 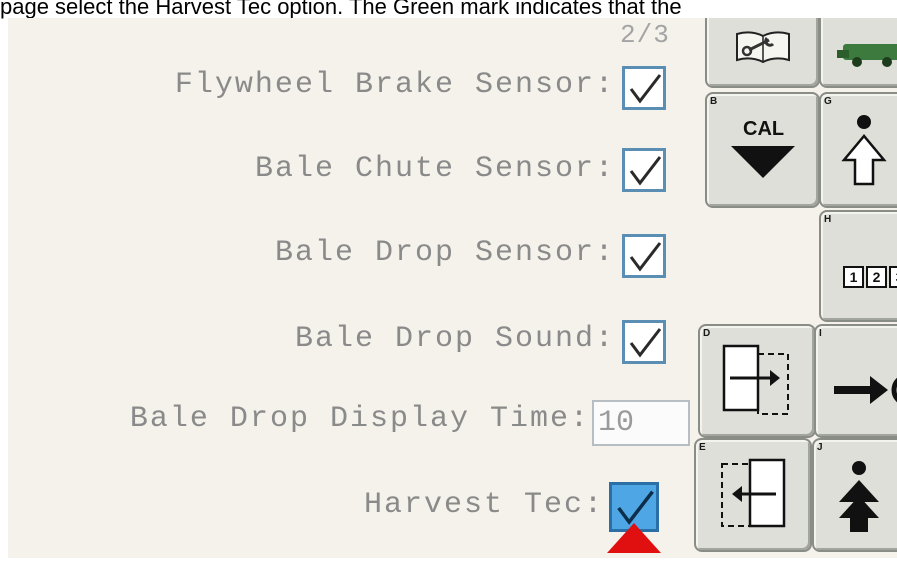 I want to click on softkey-letter-i: I, so click(x=820, y=333).